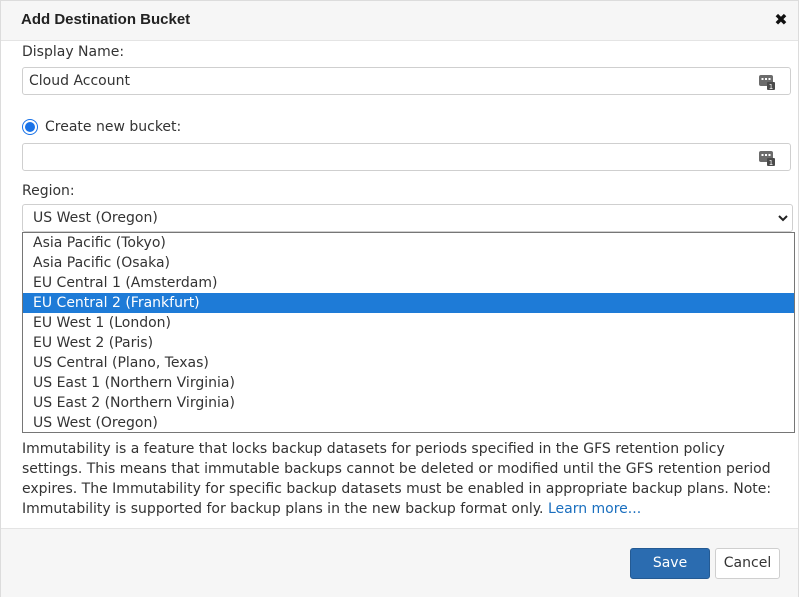  What do you see at coordinates (406, 157) in the screenshot?
I see `bucket-name-field: 1` at bounding box center [406, 157].